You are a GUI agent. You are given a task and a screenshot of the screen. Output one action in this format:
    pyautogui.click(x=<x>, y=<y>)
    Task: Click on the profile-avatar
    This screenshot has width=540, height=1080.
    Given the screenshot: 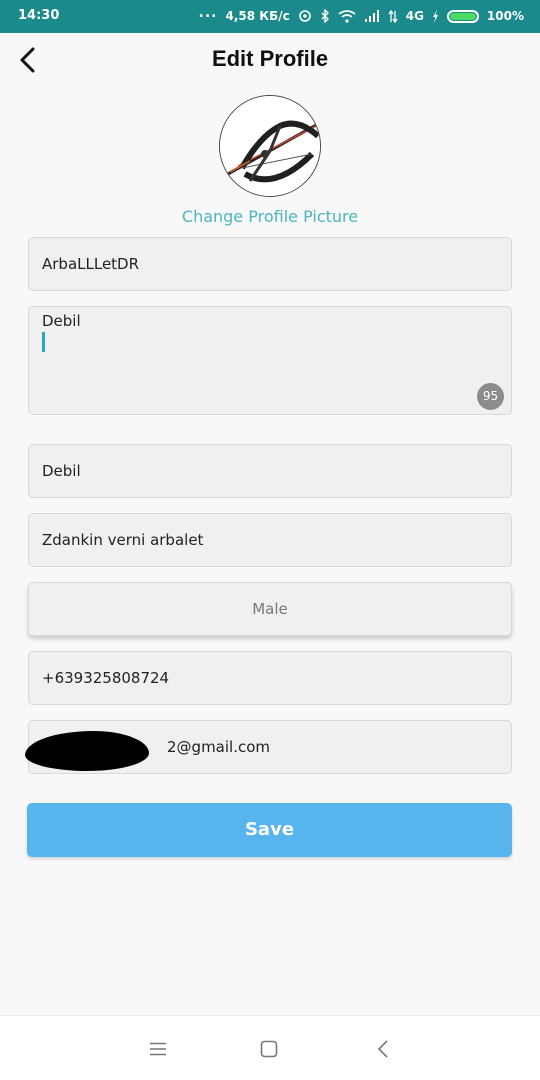 What is the action you would take?
    pyautogui.click(x=270, y=146)
    